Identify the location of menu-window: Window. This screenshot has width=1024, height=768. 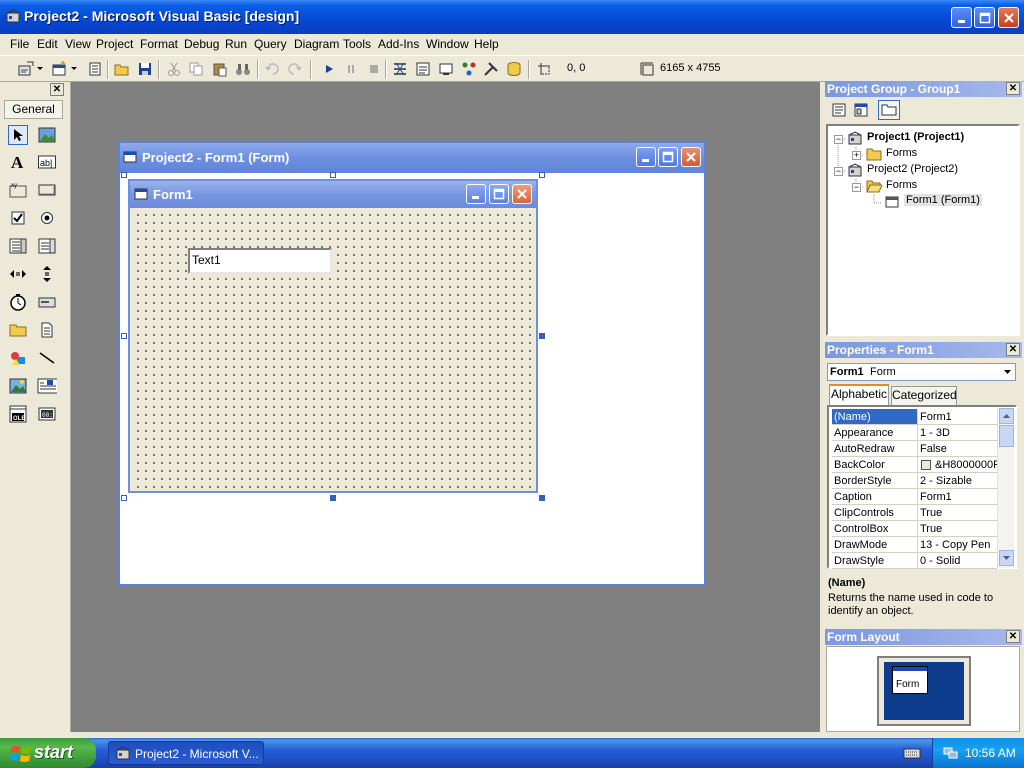
(447, 44).